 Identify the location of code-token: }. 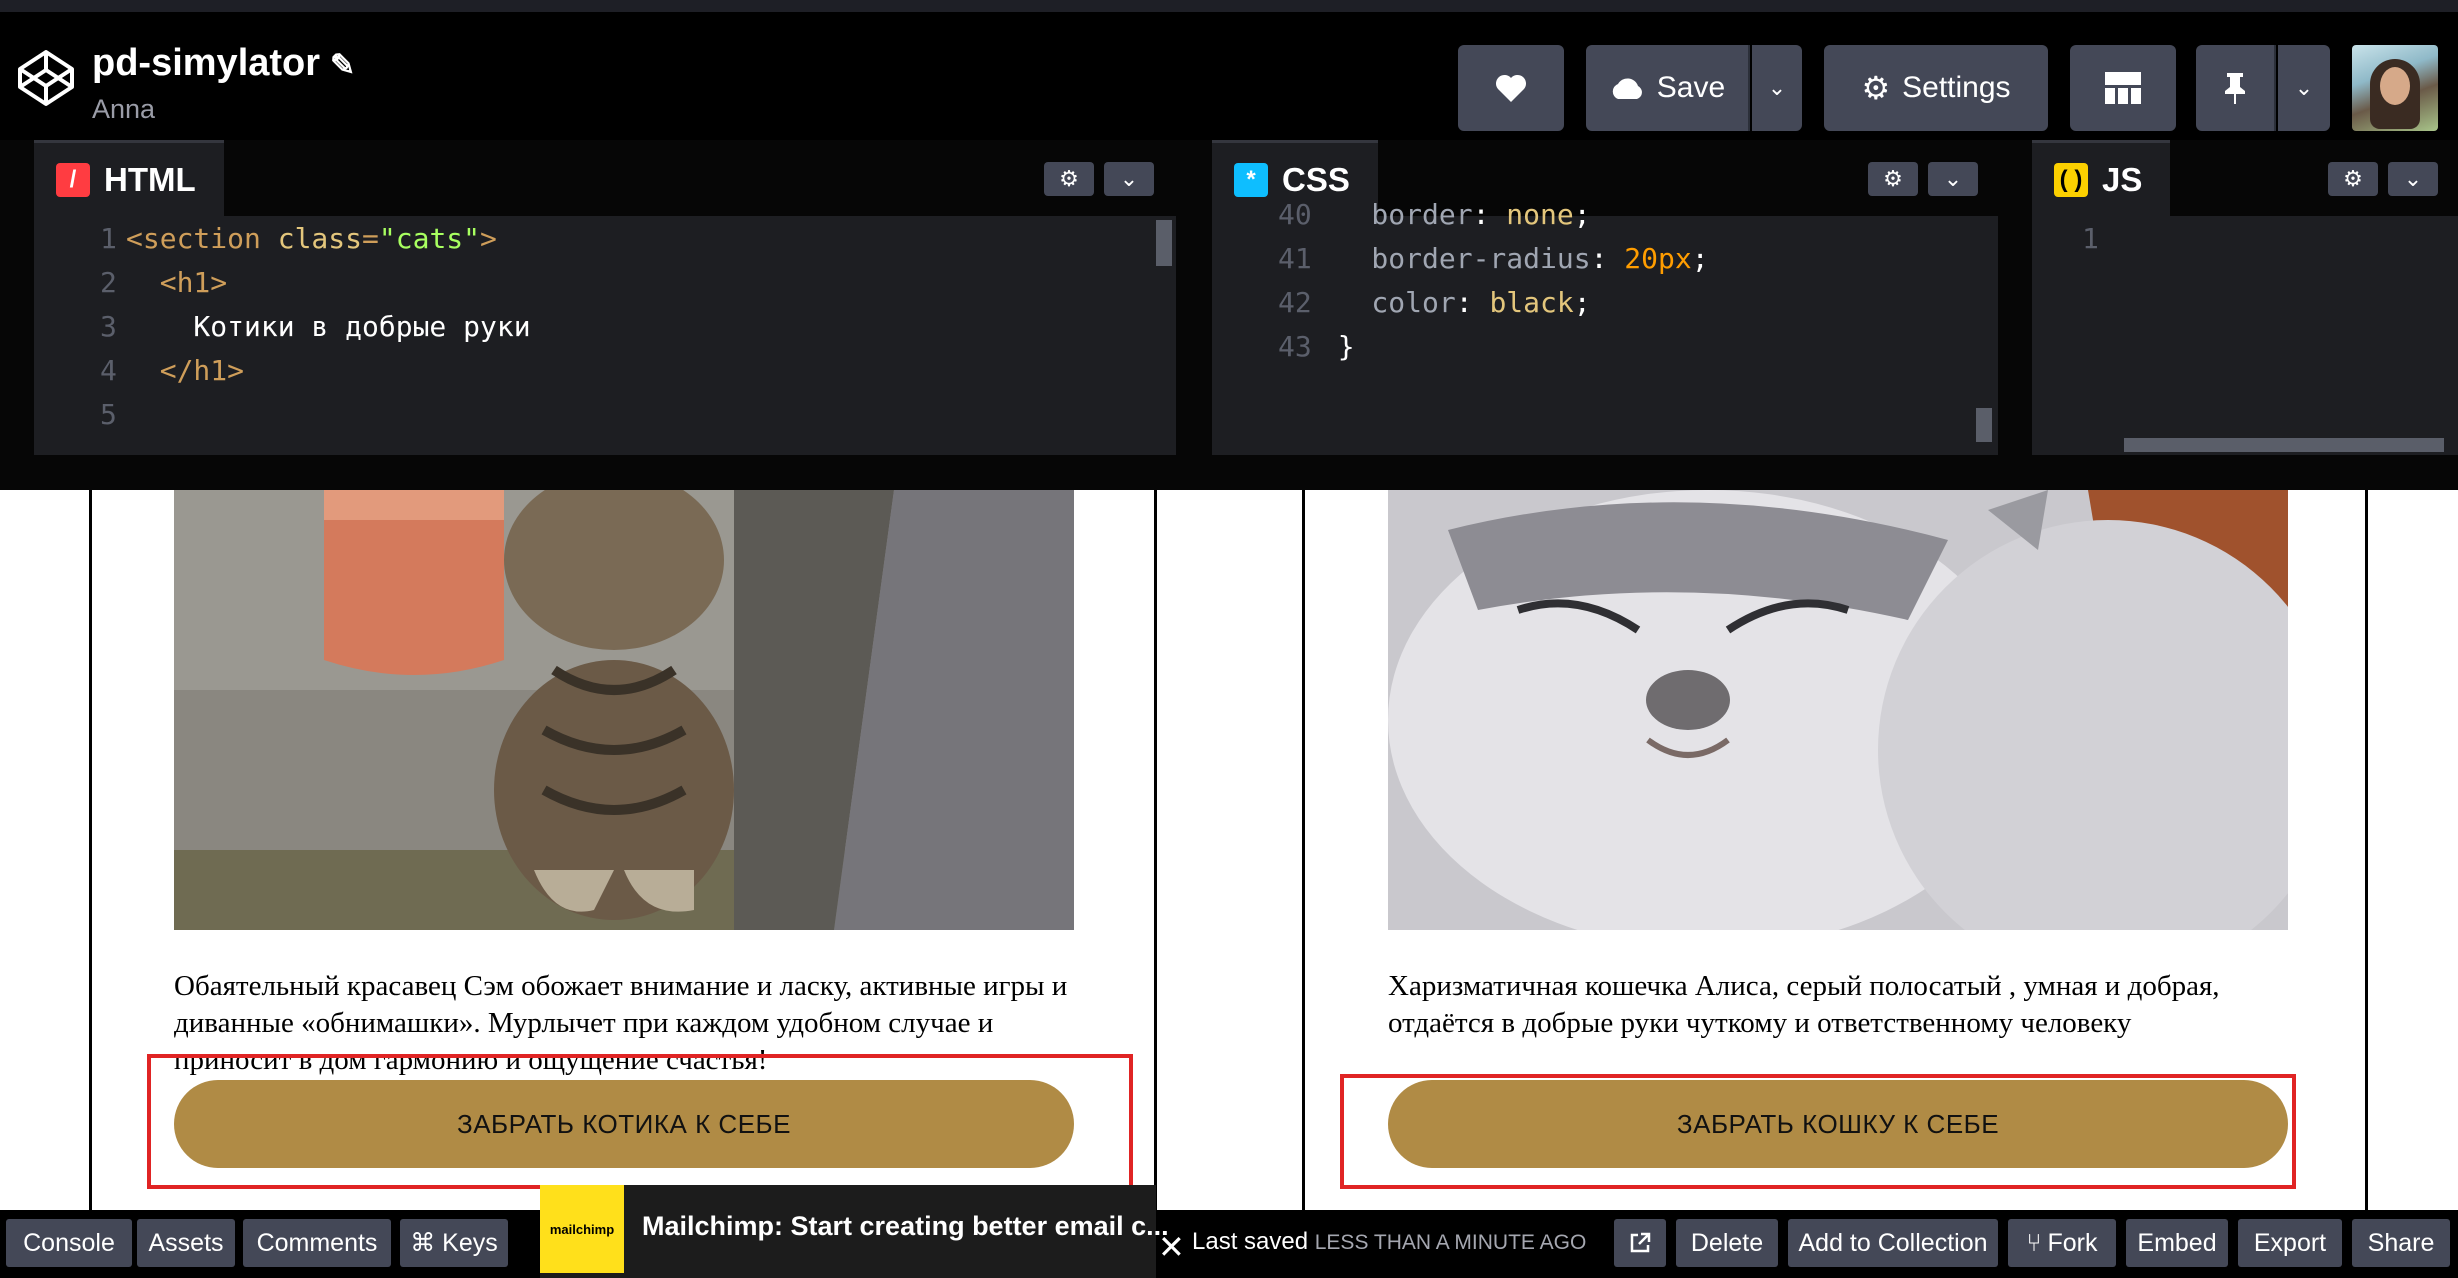
(1329, 346).